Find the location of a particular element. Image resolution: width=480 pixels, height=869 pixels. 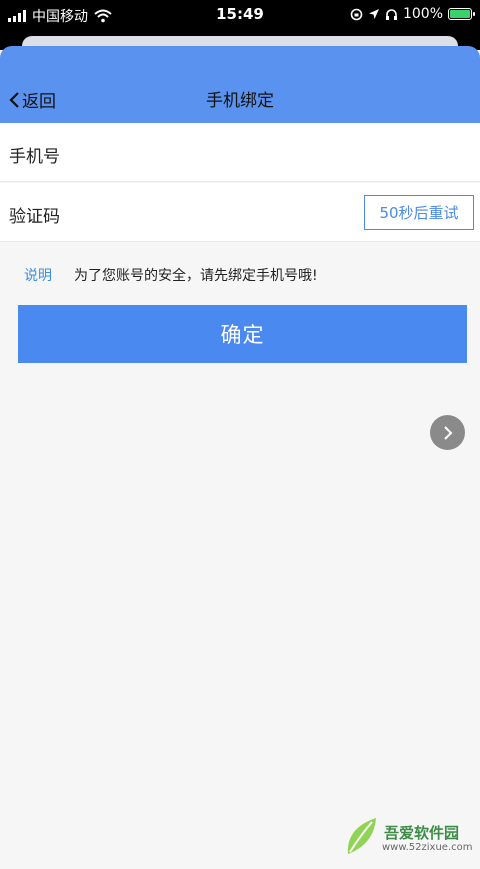

leaf-logo-icon is located at coordinates (361, 836).